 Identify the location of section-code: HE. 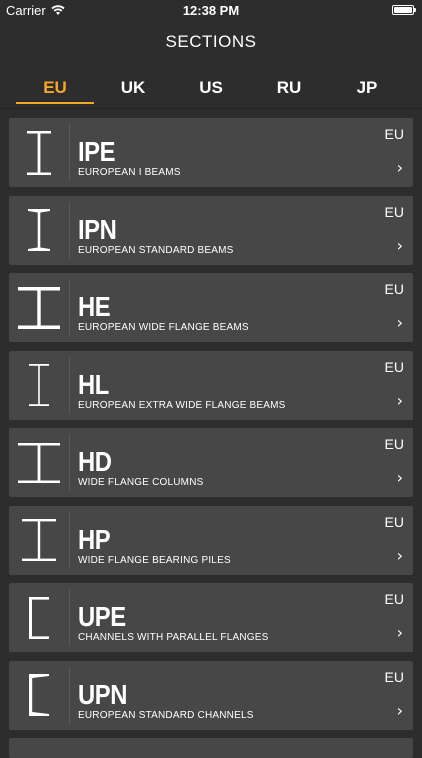
(94, 306).